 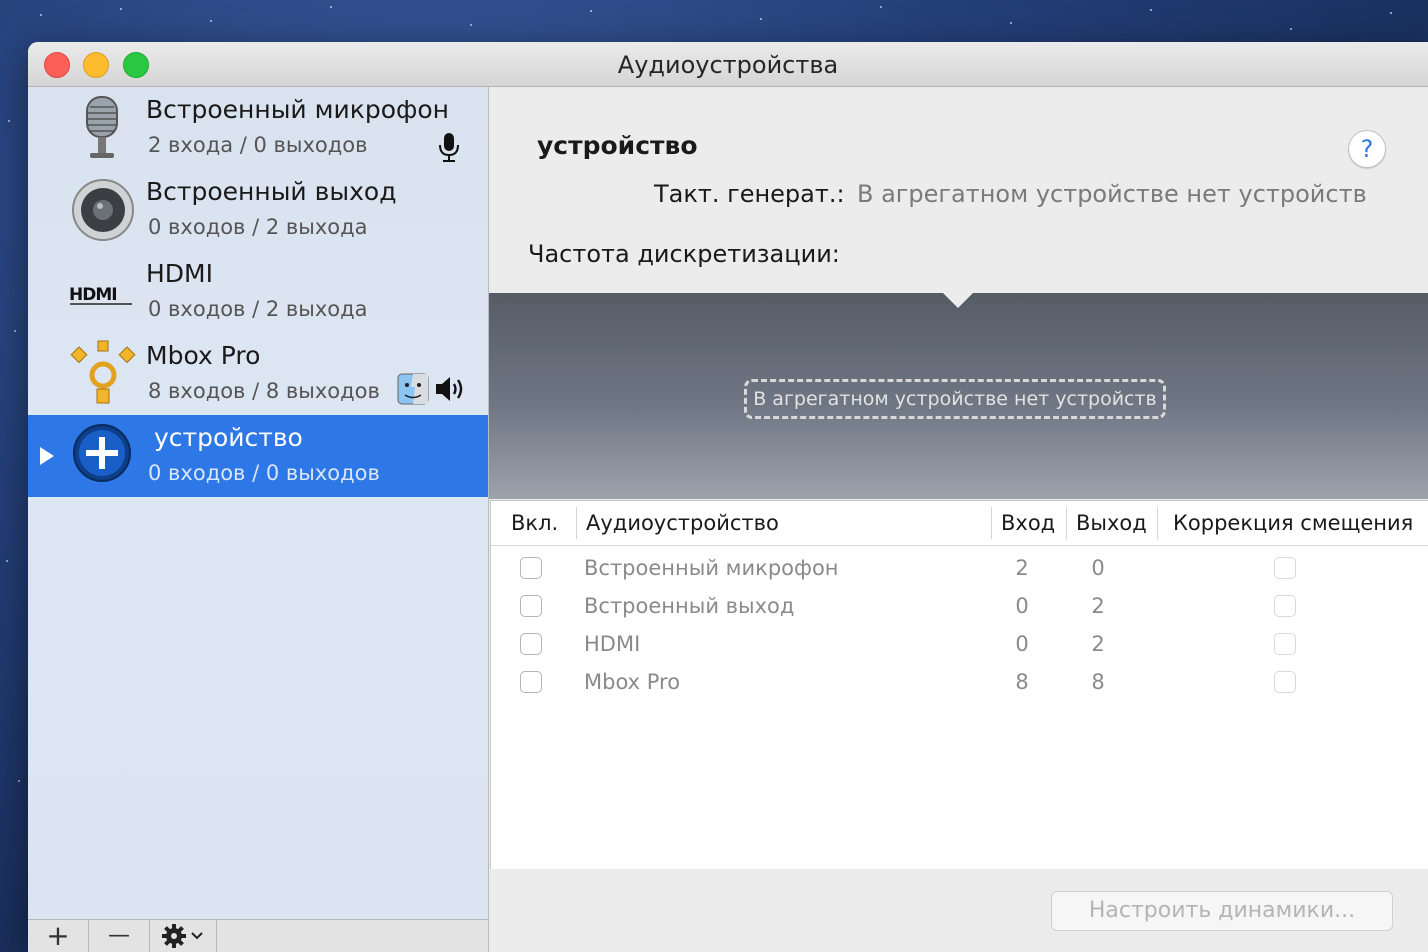 I want to click on device-name: Встроенный выход, so click(x=271, y=191).